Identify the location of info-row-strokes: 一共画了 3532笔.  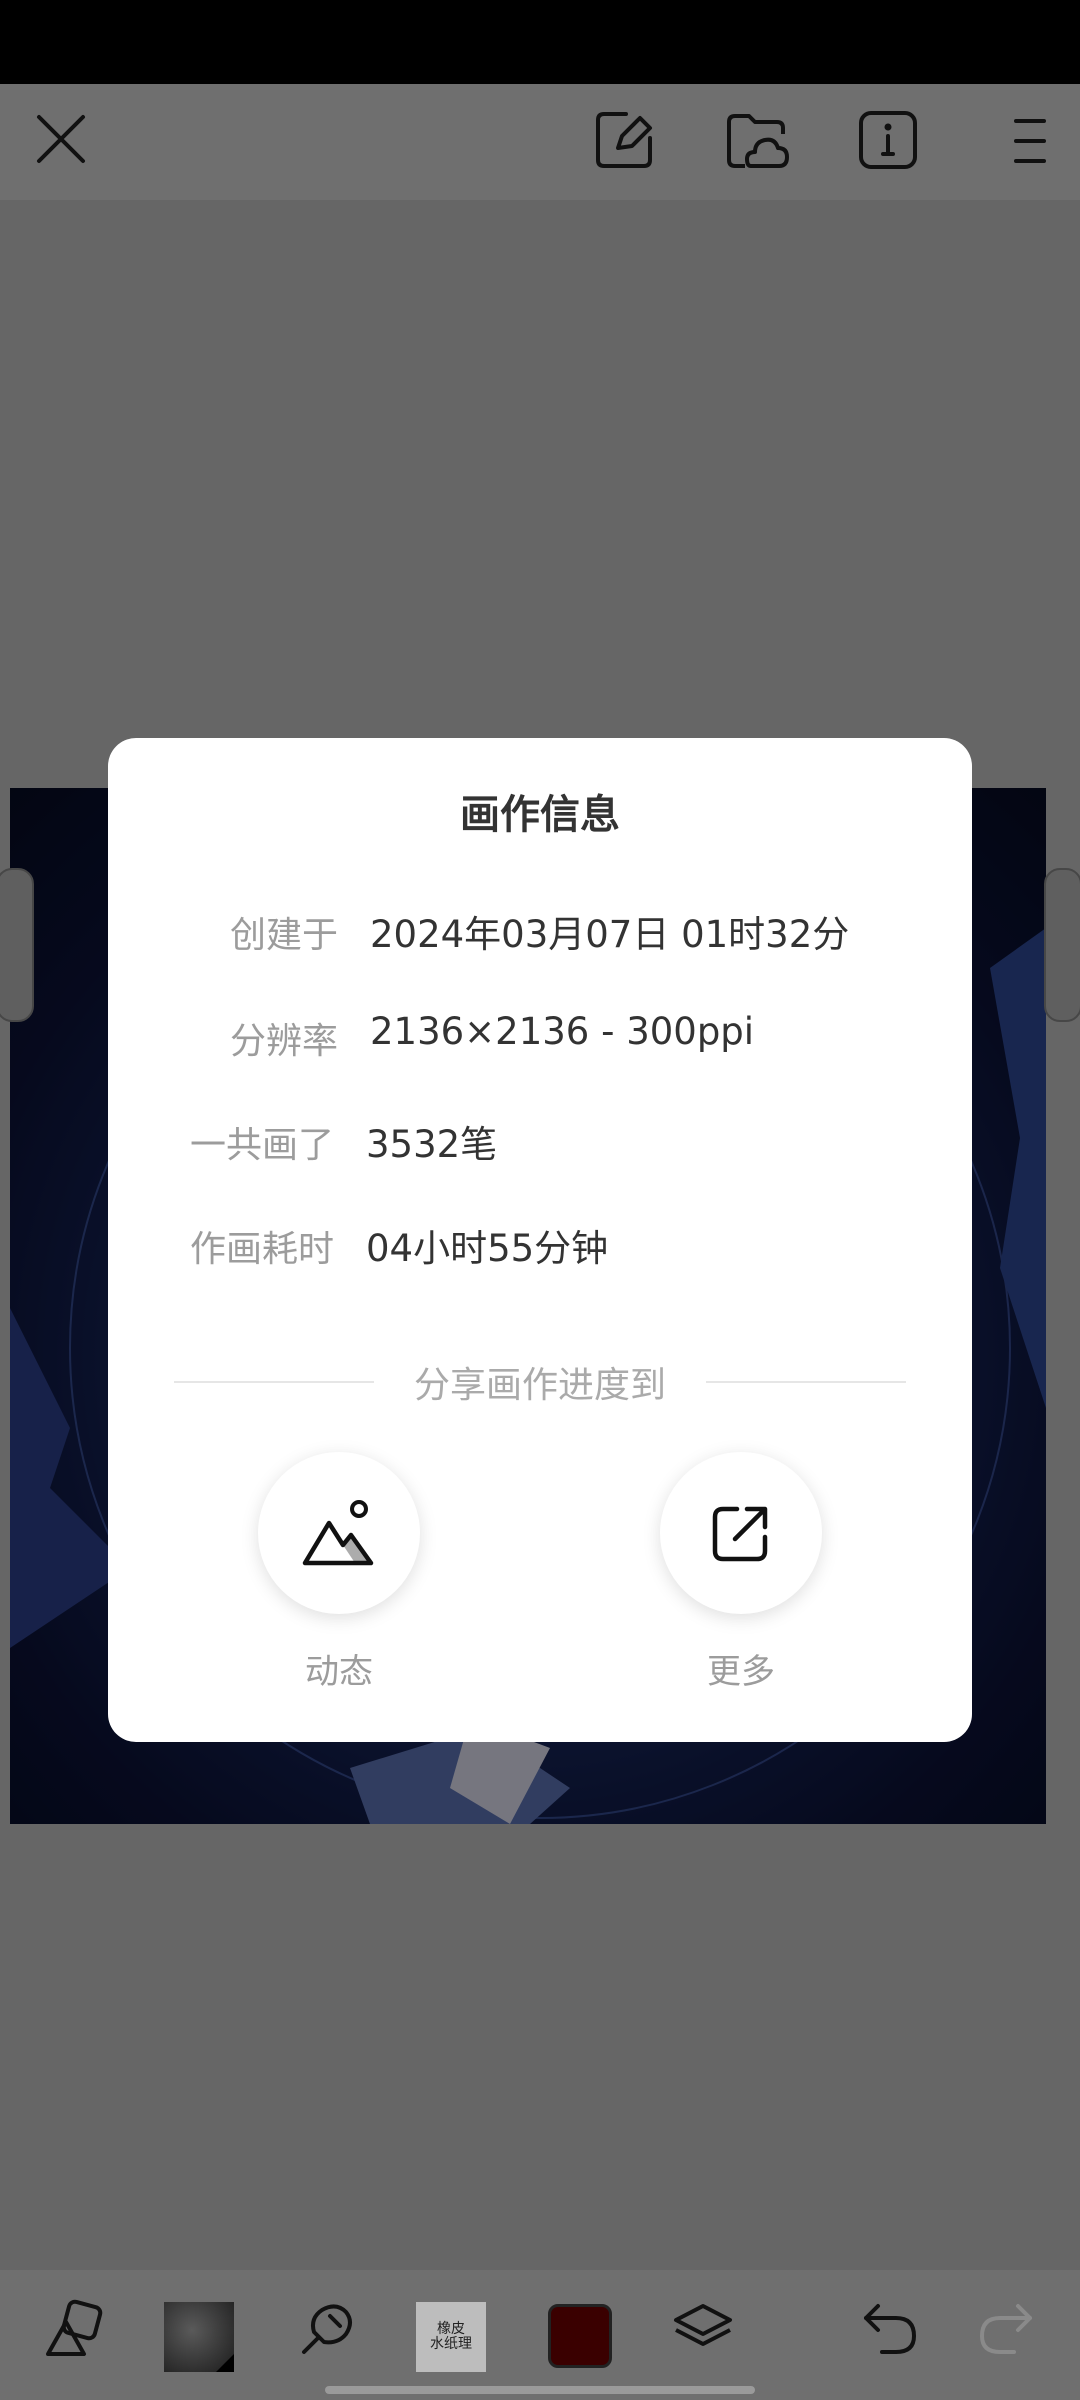
(540, 1138).